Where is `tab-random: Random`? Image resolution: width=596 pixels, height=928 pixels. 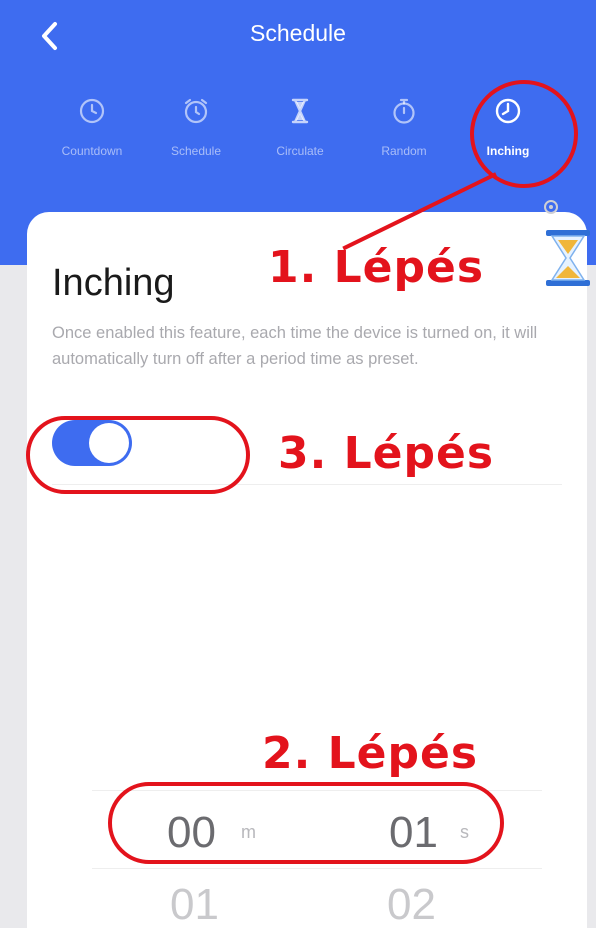 tab-random: Random is located at coordinates (404, 130).